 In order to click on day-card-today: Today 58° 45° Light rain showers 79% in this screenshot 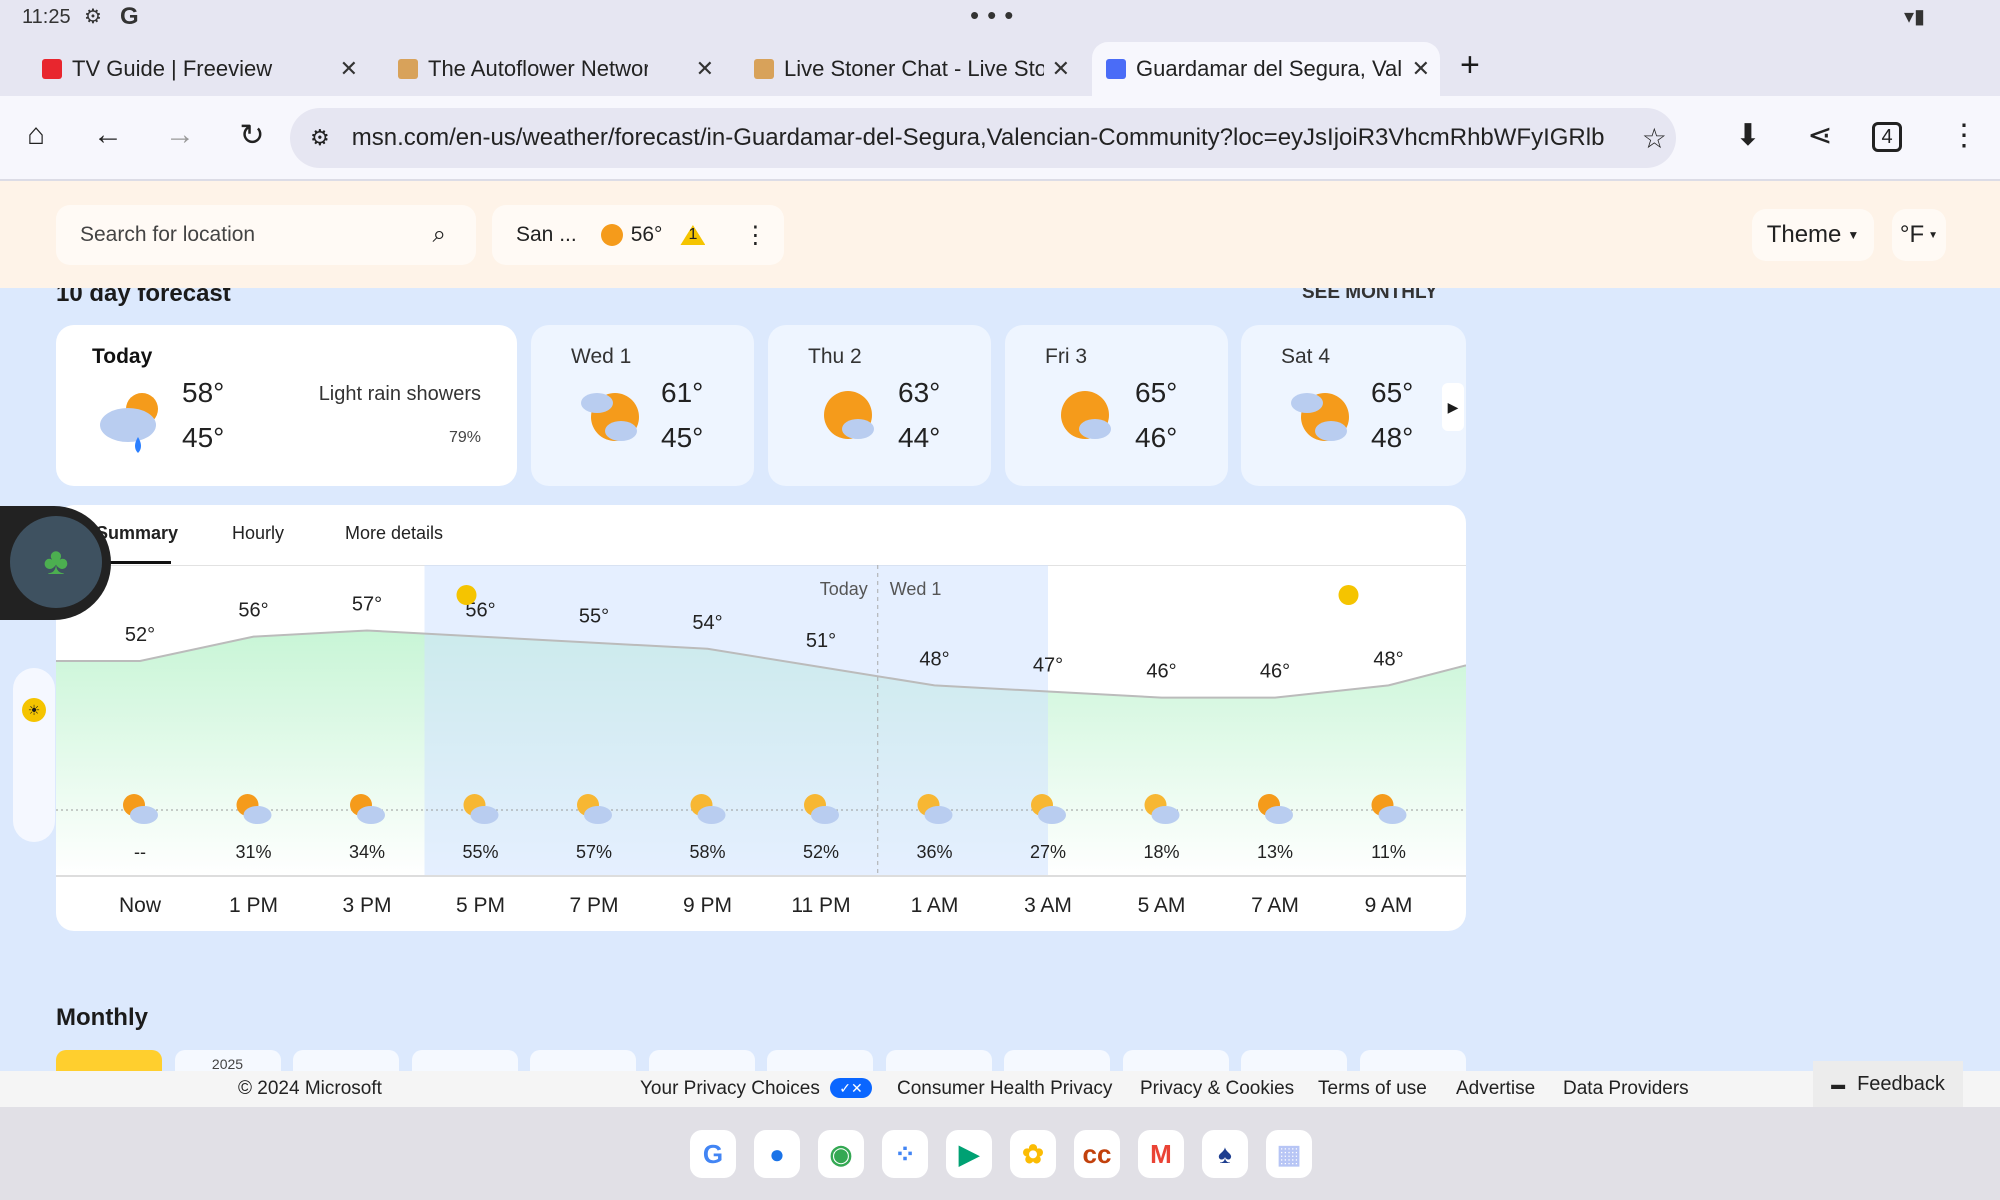, I will do `click(286, 405)`.